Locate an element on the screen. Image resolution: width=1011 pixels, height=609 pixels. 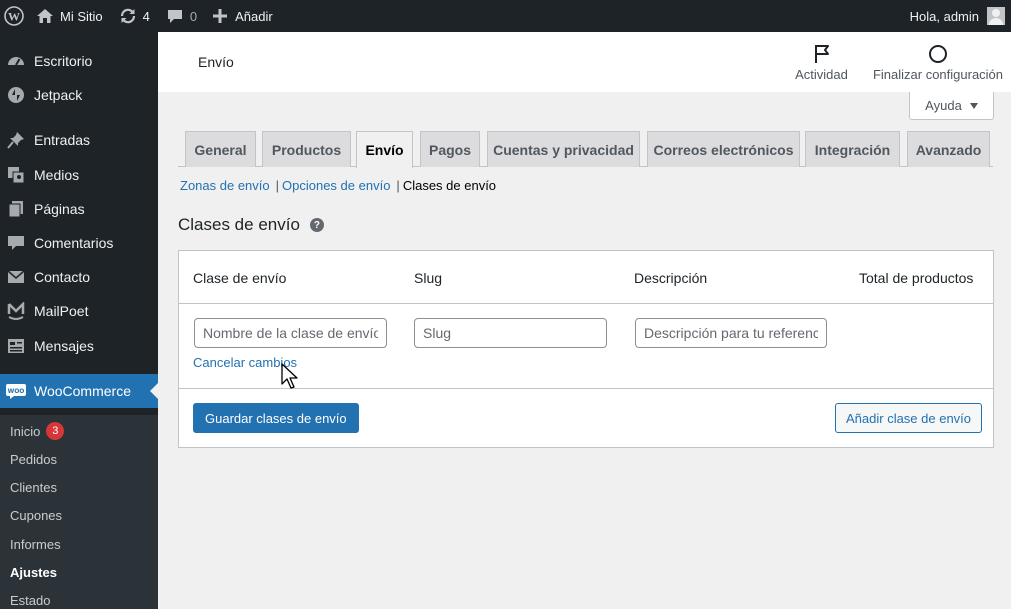
tab-cuentas-privacidad: Cuentas y privacidad is located at coordinates (563, 149).